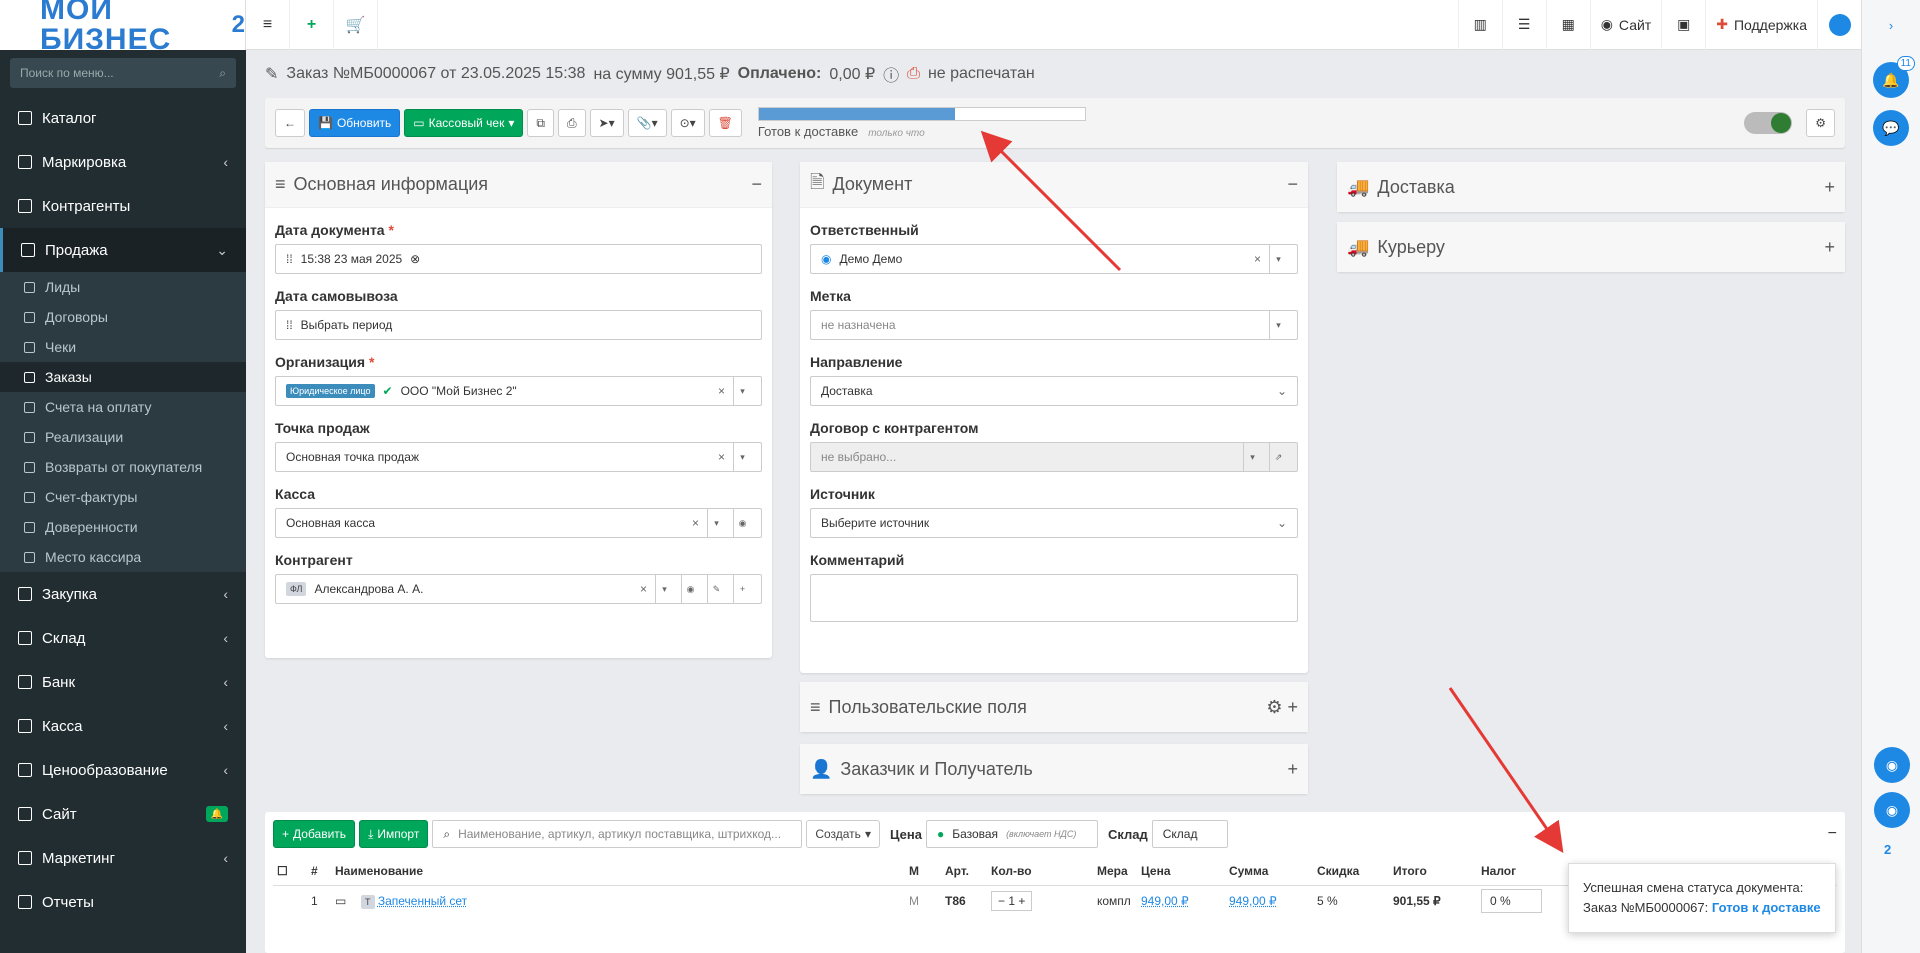  What do you see at coordinates (1891, 25) in the screenshot?
I see `chevron-right-icon: ›` at bounding box center [1891, 25].